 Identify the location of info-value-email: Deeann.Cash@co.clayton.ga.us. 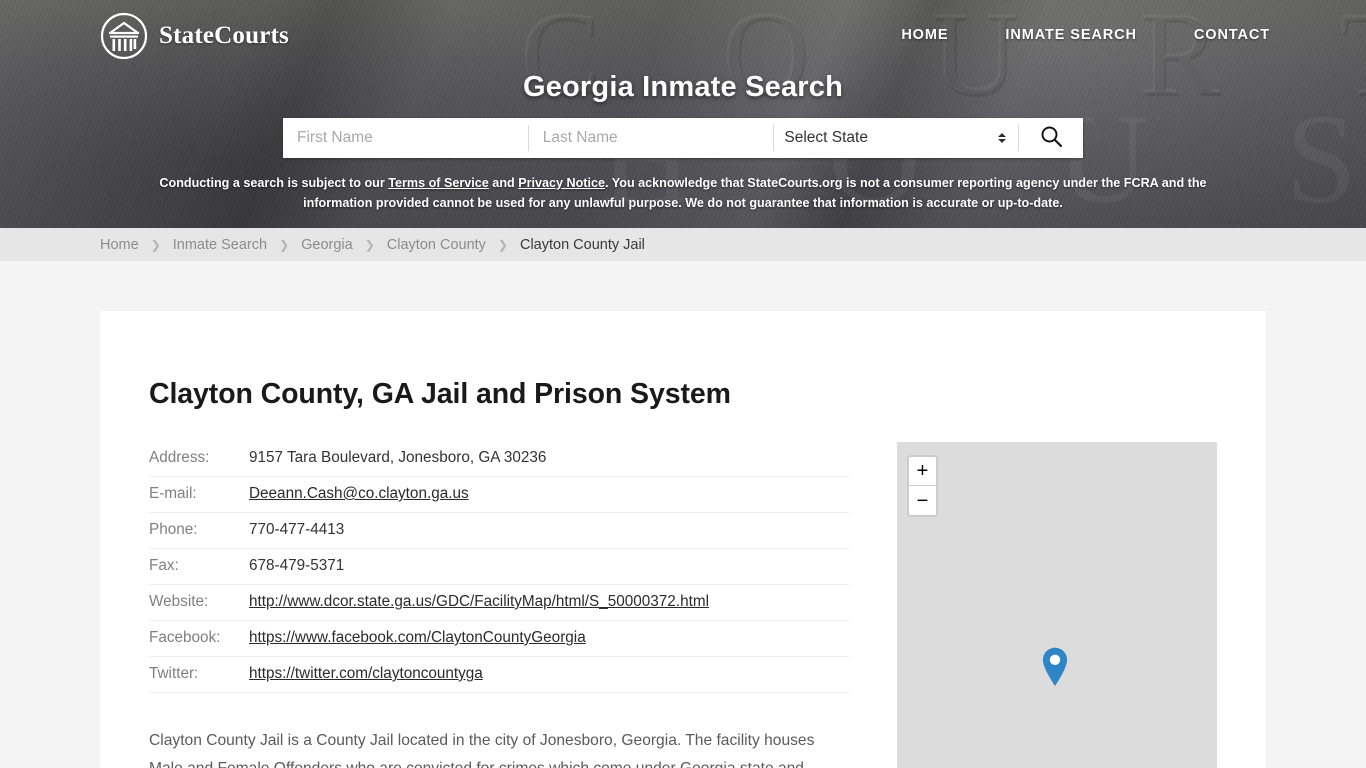
(549, 494).